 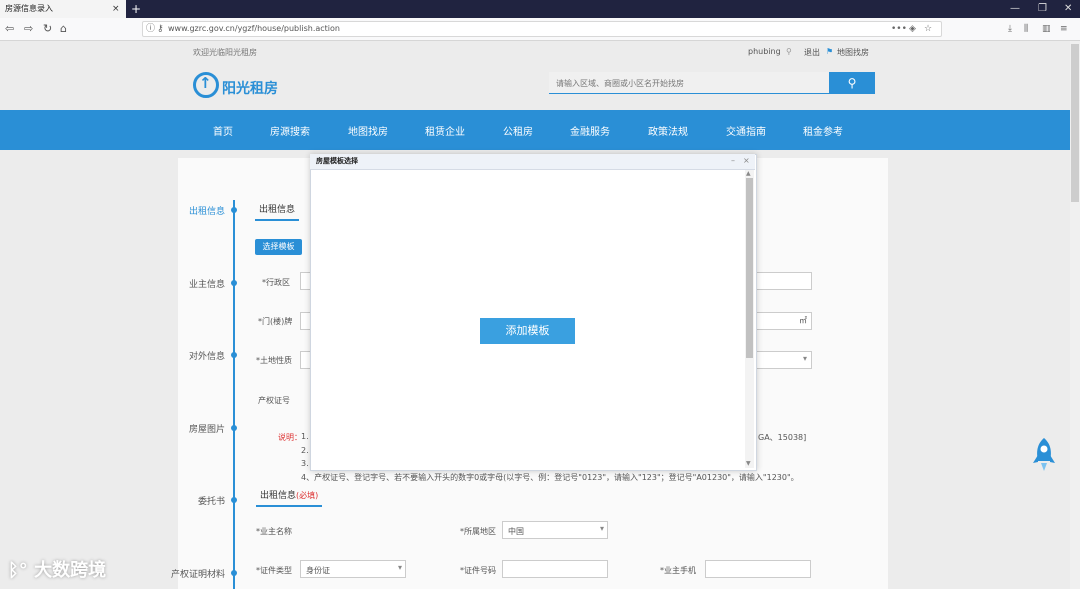 I want to click on owner-phone-input, so click(x=758, y=569).